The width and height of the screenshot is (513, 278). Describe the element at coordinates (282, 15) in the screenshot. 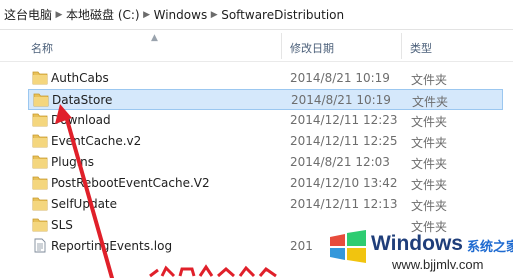

I see `breadcrumb-softwaredistribution: SoftwareDistribution` at that location.